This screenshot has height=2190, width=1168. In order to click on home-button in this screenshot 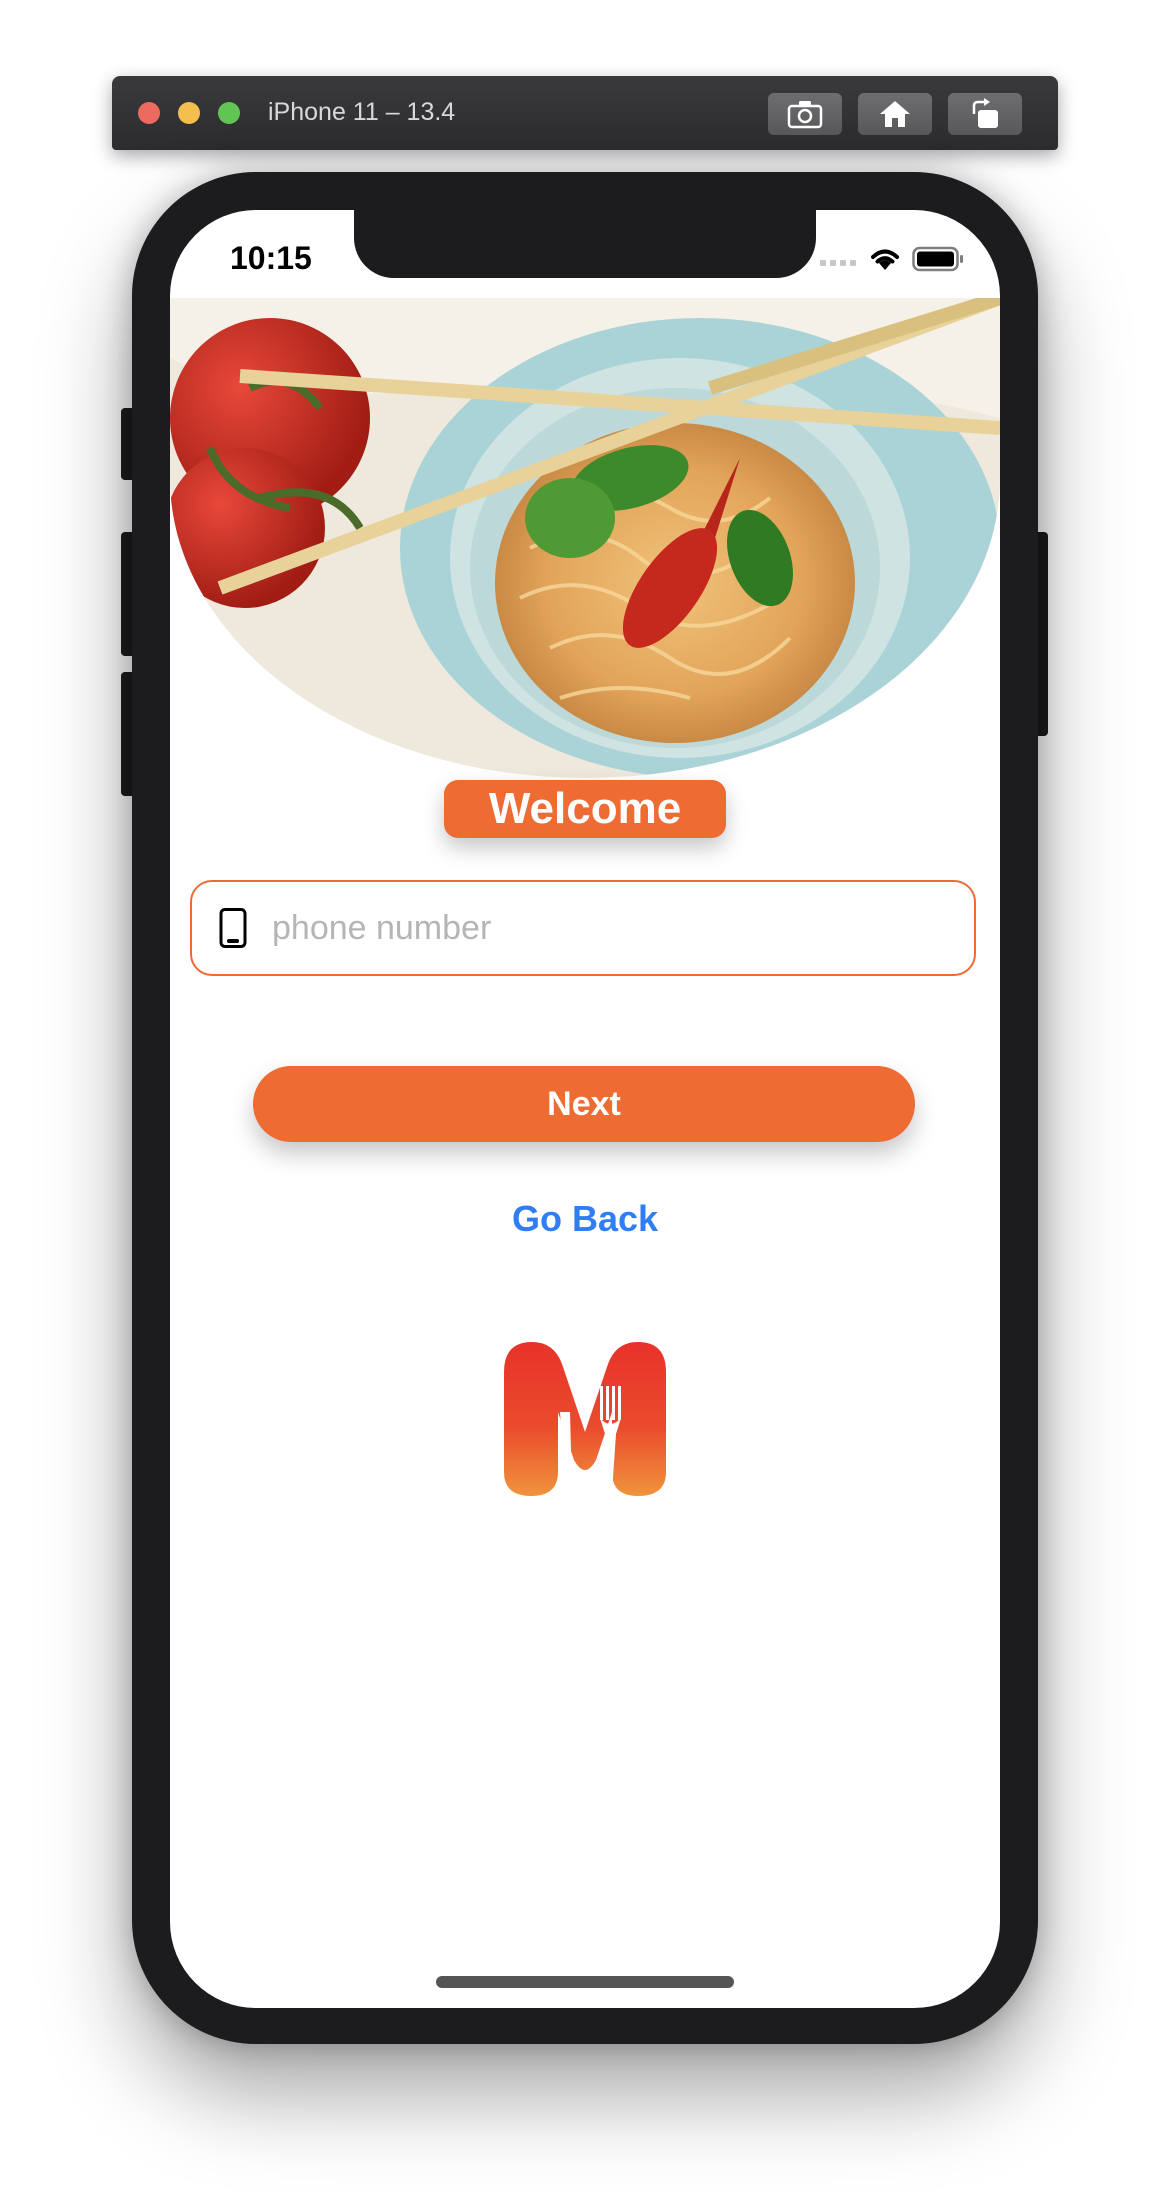, I will do `click(895, 114)`.